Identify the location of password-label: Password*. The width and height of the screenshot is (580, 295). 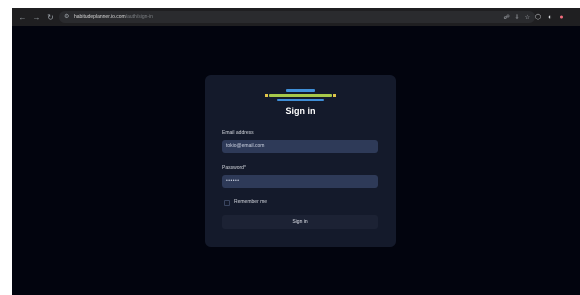
(234, 168).